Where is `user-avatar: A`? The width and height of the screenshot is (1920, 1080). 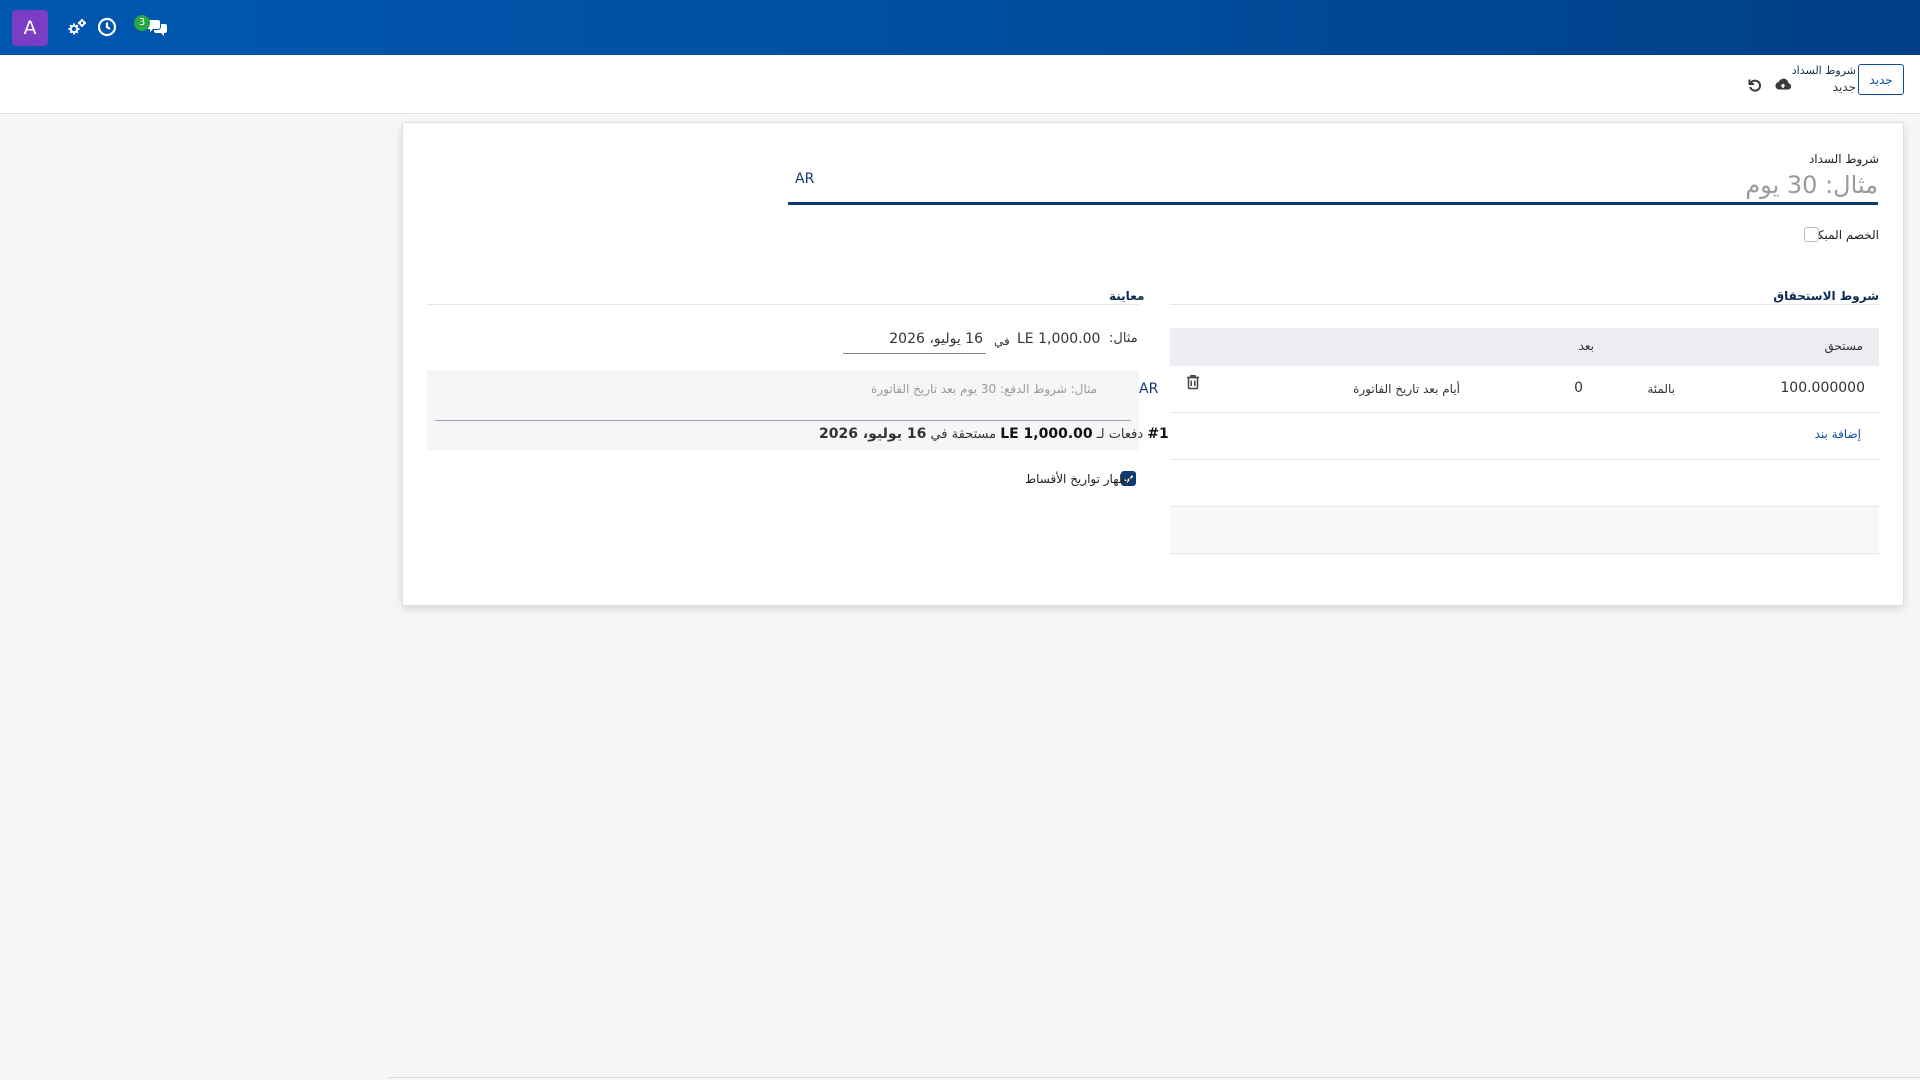 user-avatar: A is located at coordinates (30, 28).